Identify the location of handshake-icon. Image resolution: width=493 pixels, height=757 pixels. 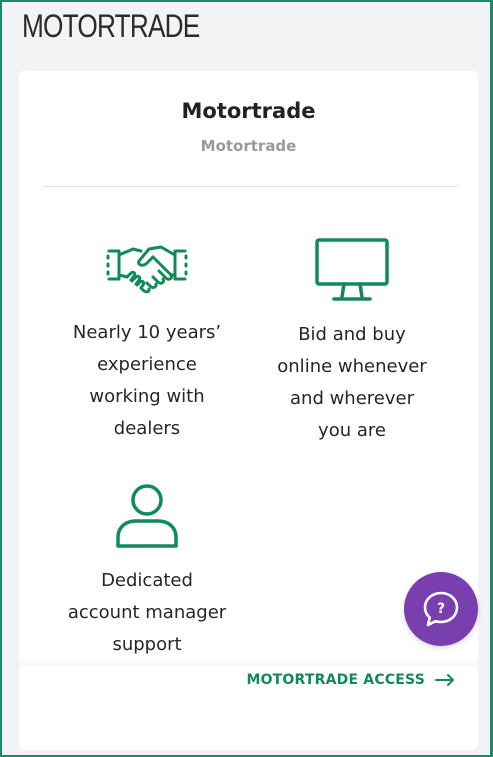
(147, 269).